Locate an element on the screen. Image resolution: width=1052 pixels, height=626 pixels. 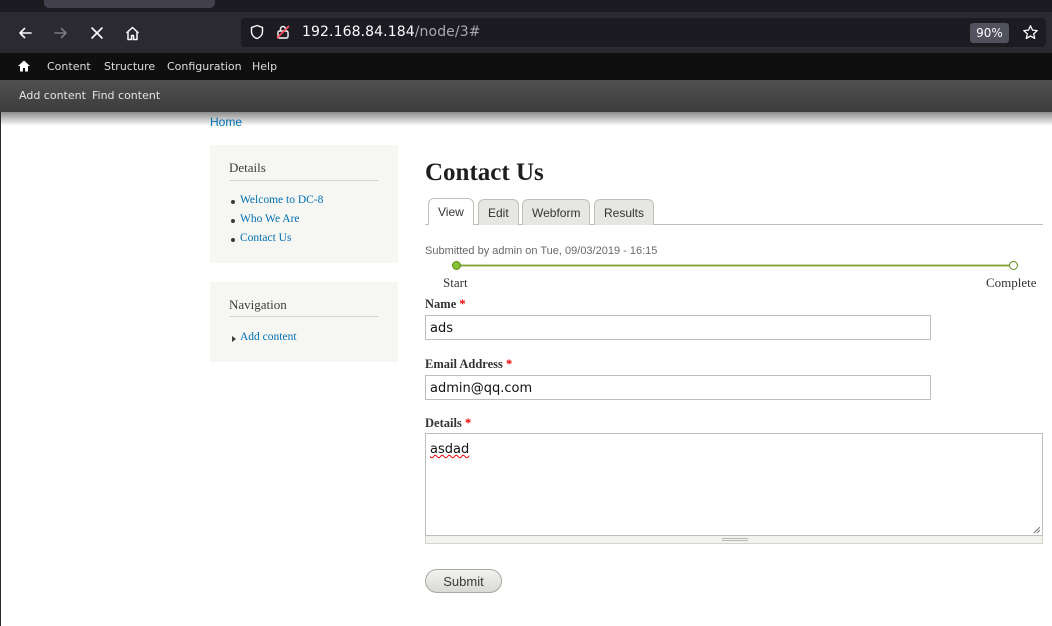
collapsed-triangle-icon is located at coordinates (234, 339).